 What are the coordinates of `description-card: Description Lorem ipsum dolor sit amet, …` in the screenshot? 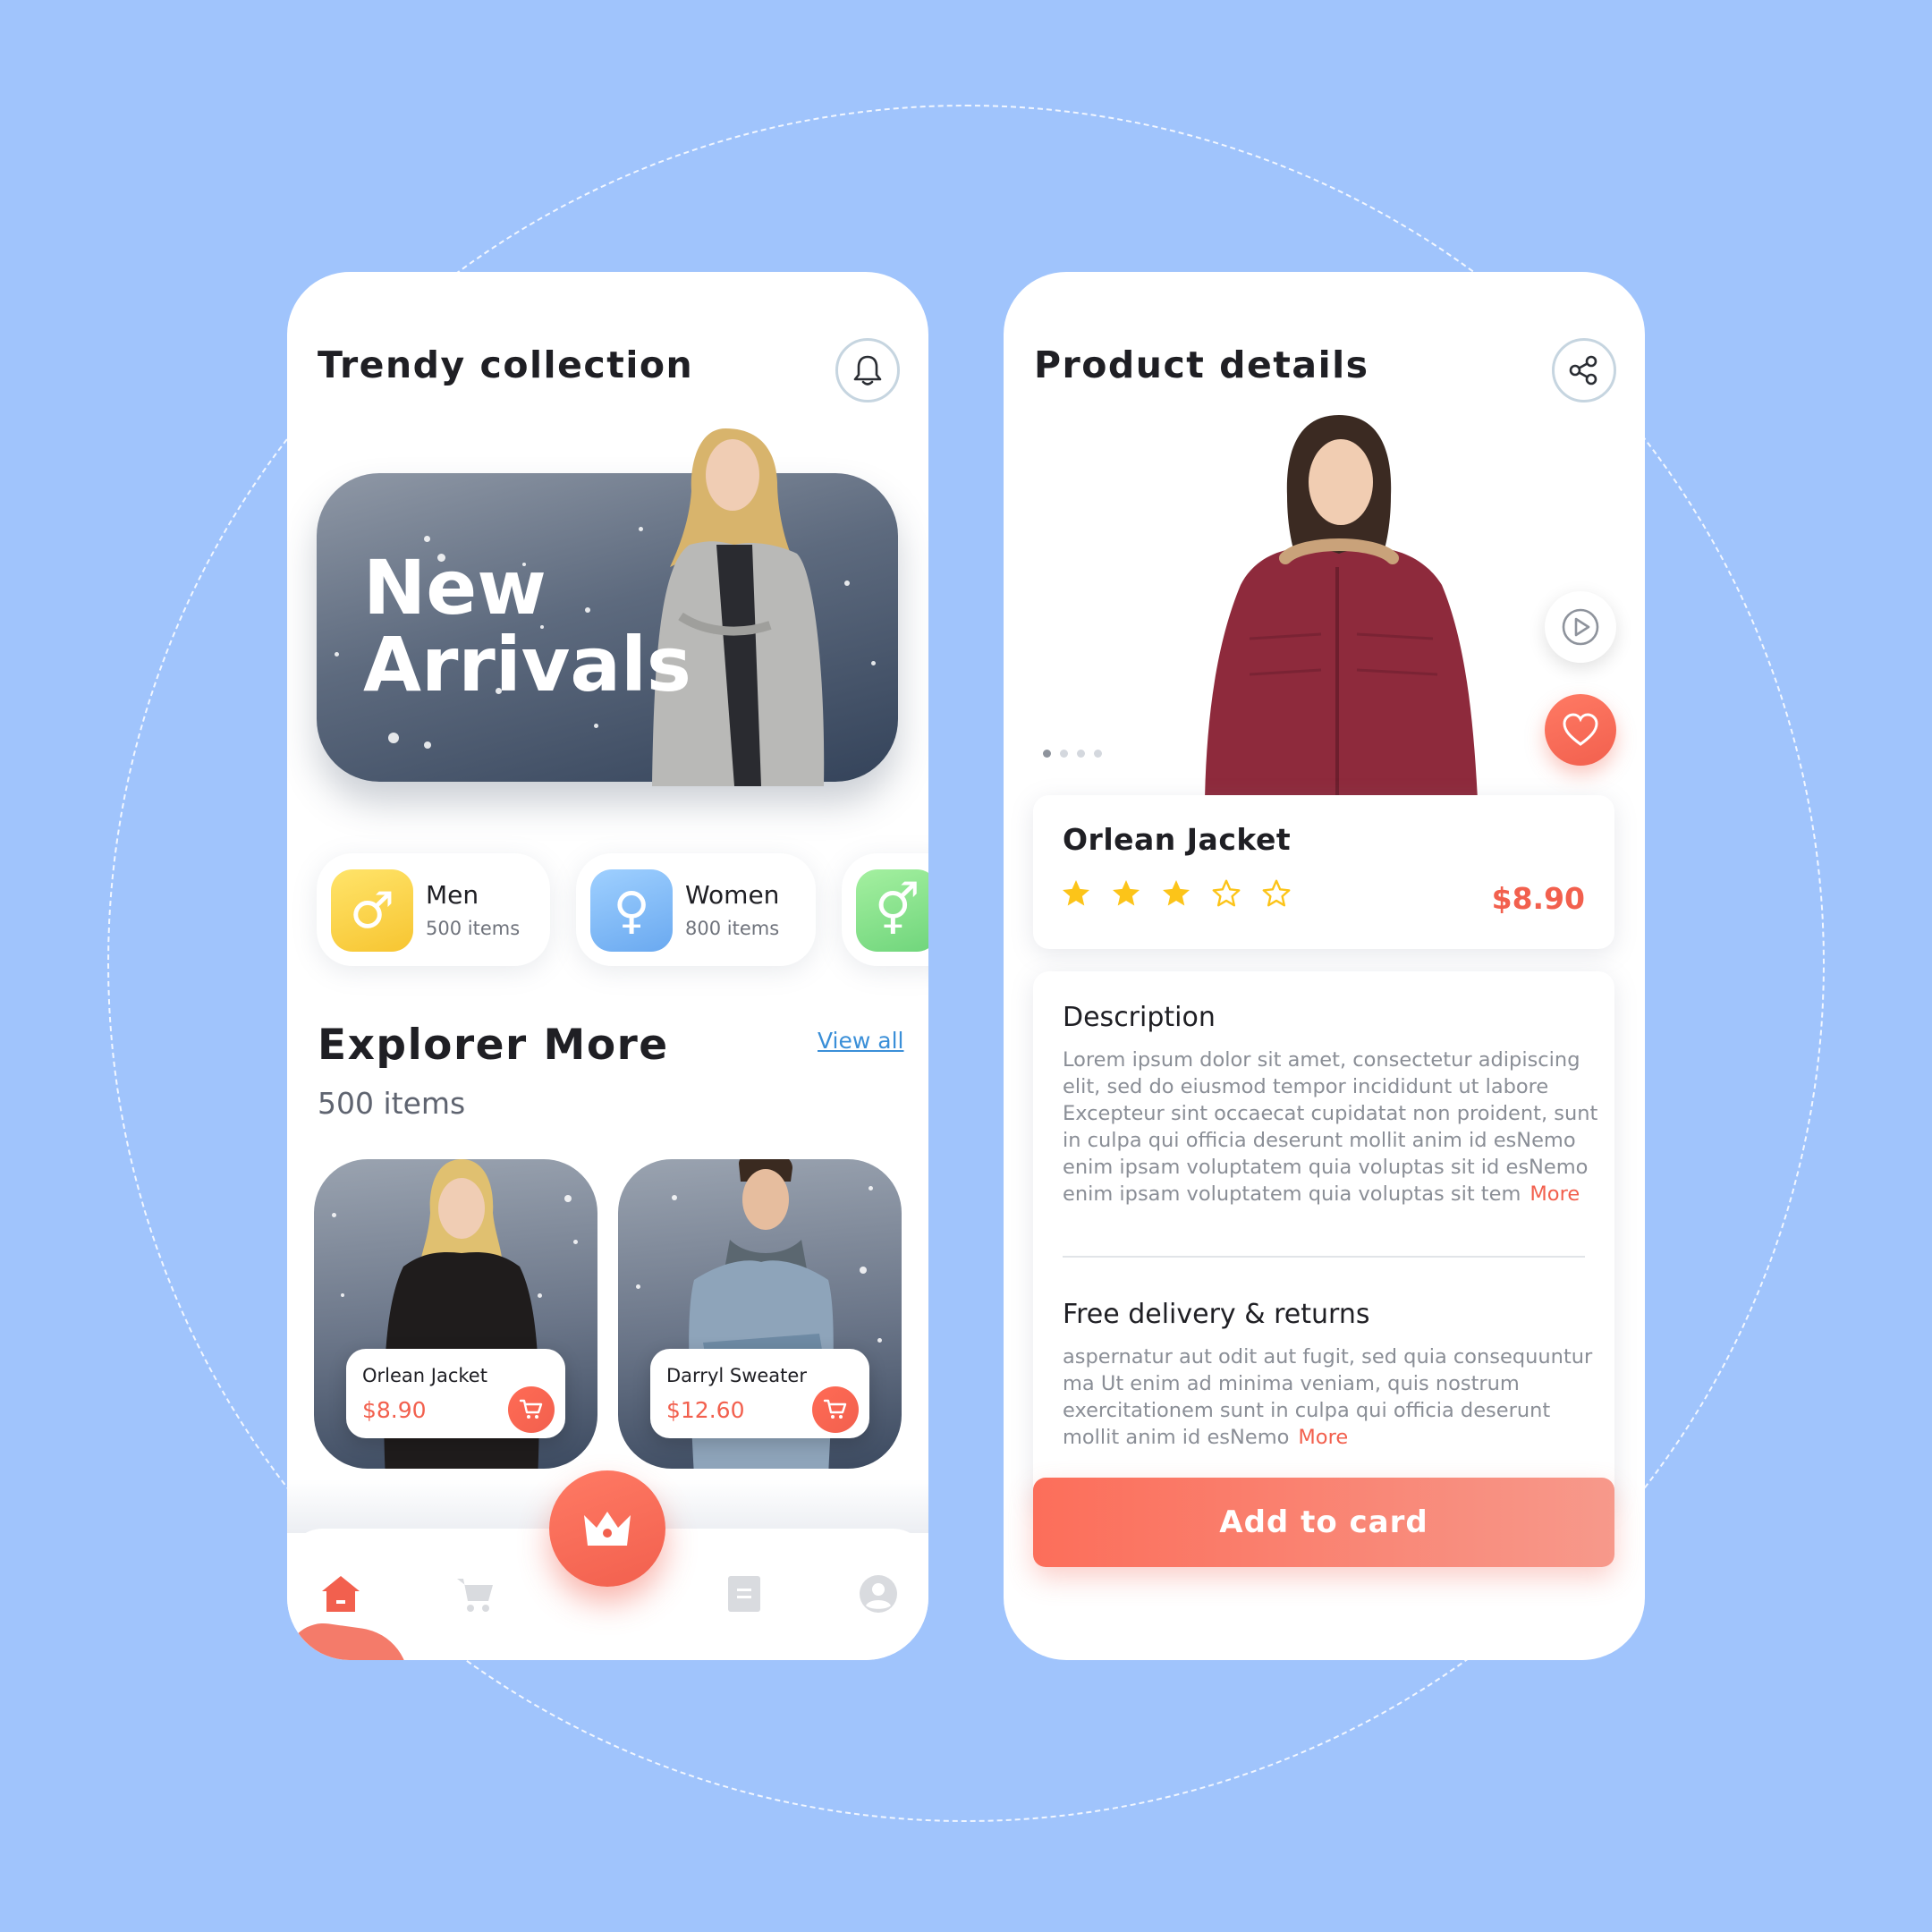 It's located at (1323, 1239).